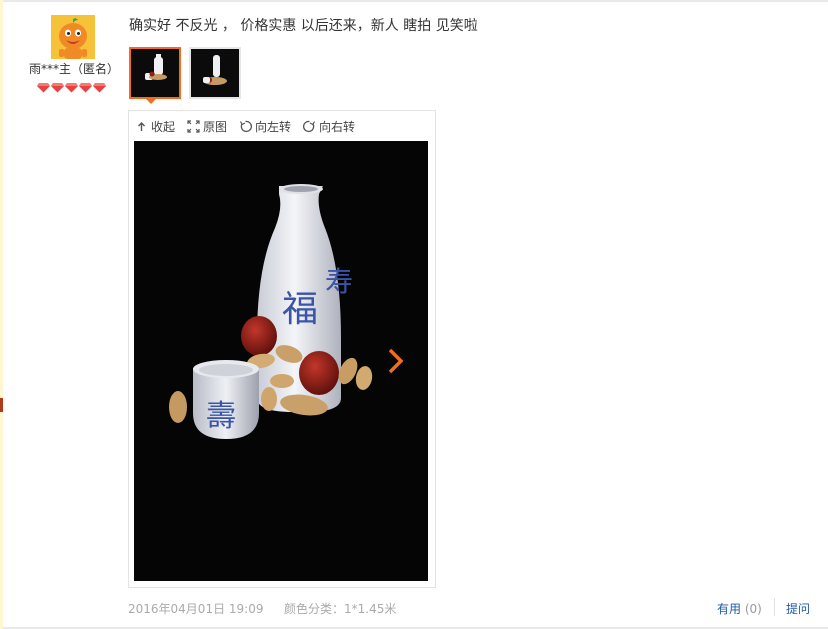  What do you see at coordinates (753, 609) in the screenshot?
I see `useful-count: (0)` at bounding box center [753, 609].